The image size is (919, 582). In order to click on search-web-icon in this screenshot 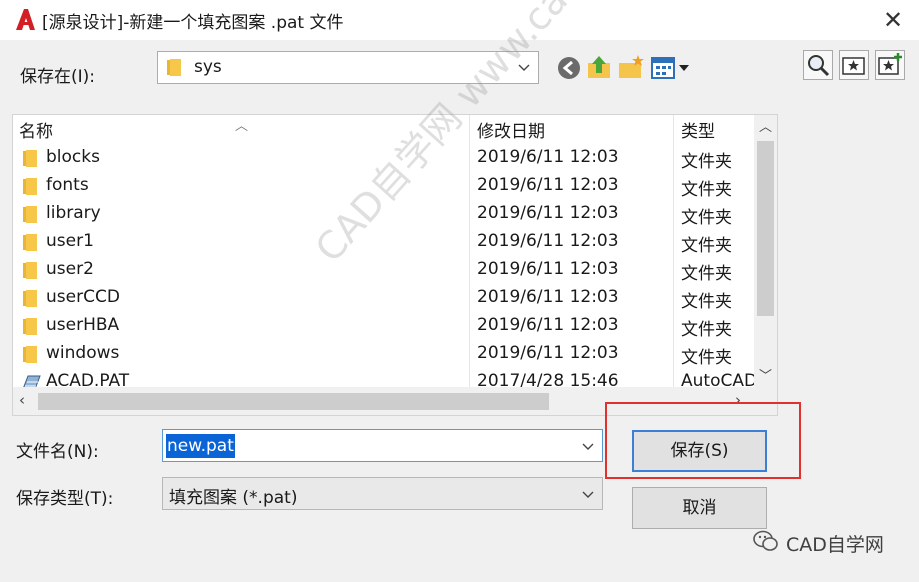, I will do `click(819, 66)`.